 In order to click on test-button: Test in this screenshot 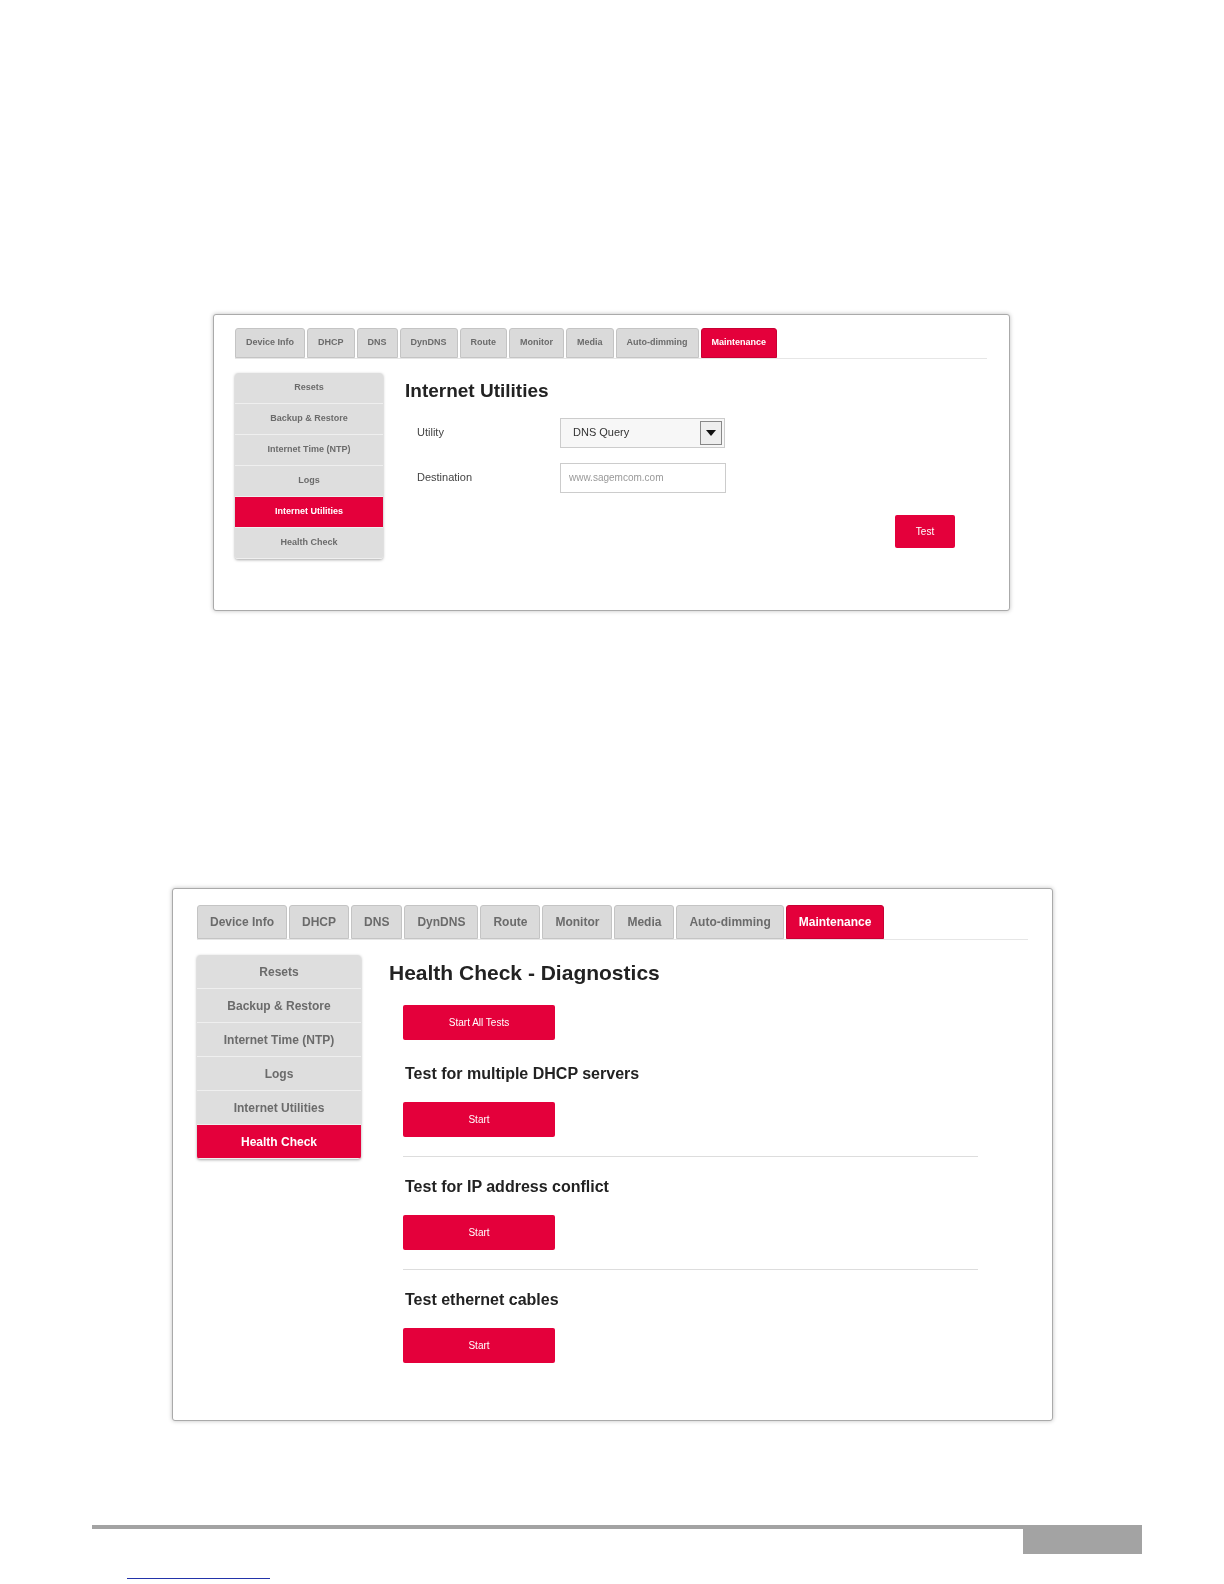, I will do `click(925, 531)`.